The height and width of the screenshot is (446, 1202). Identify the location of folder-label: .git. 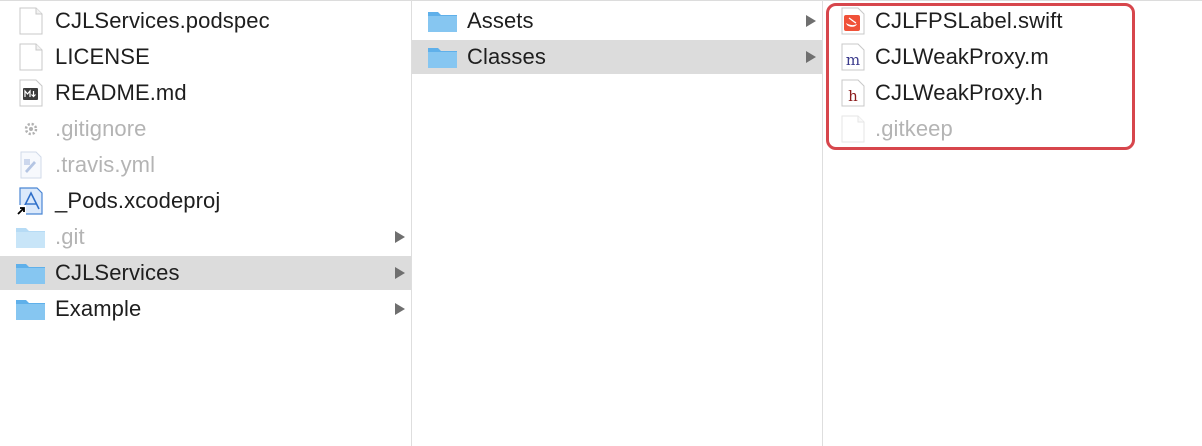
(70, 236).